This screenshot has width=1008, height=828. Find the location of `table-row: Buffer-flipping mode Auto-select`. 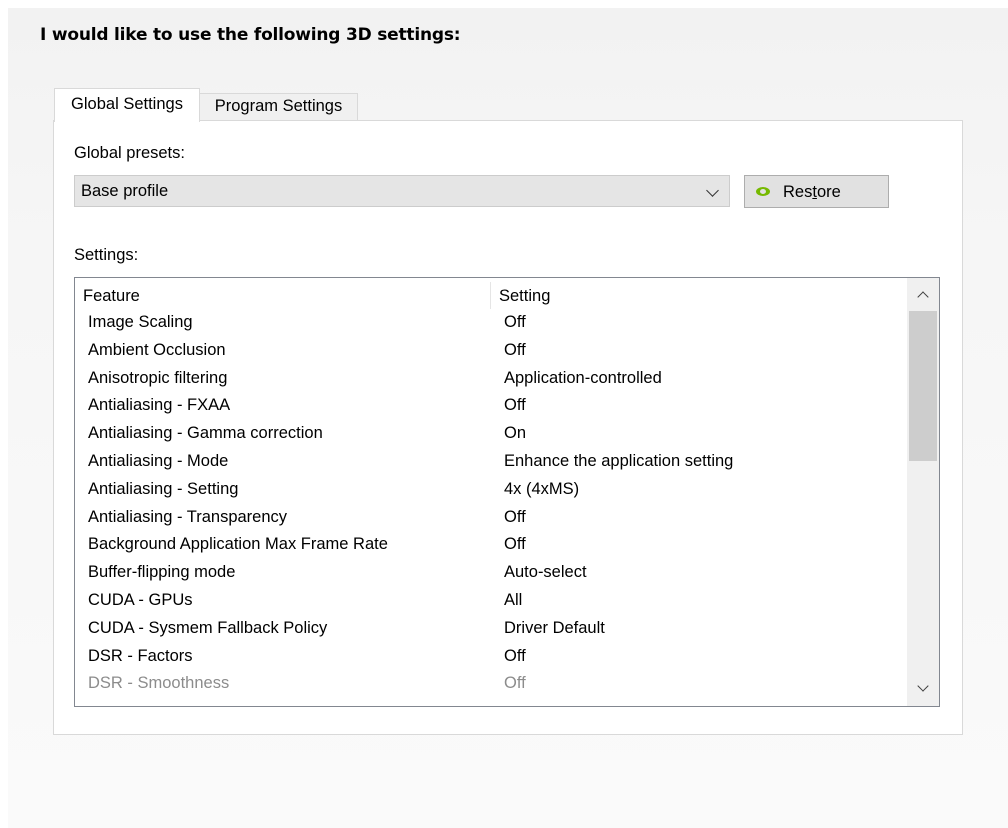

table-row: Buffer-flipping mode Auto-select is located at coordinates (491, 575).